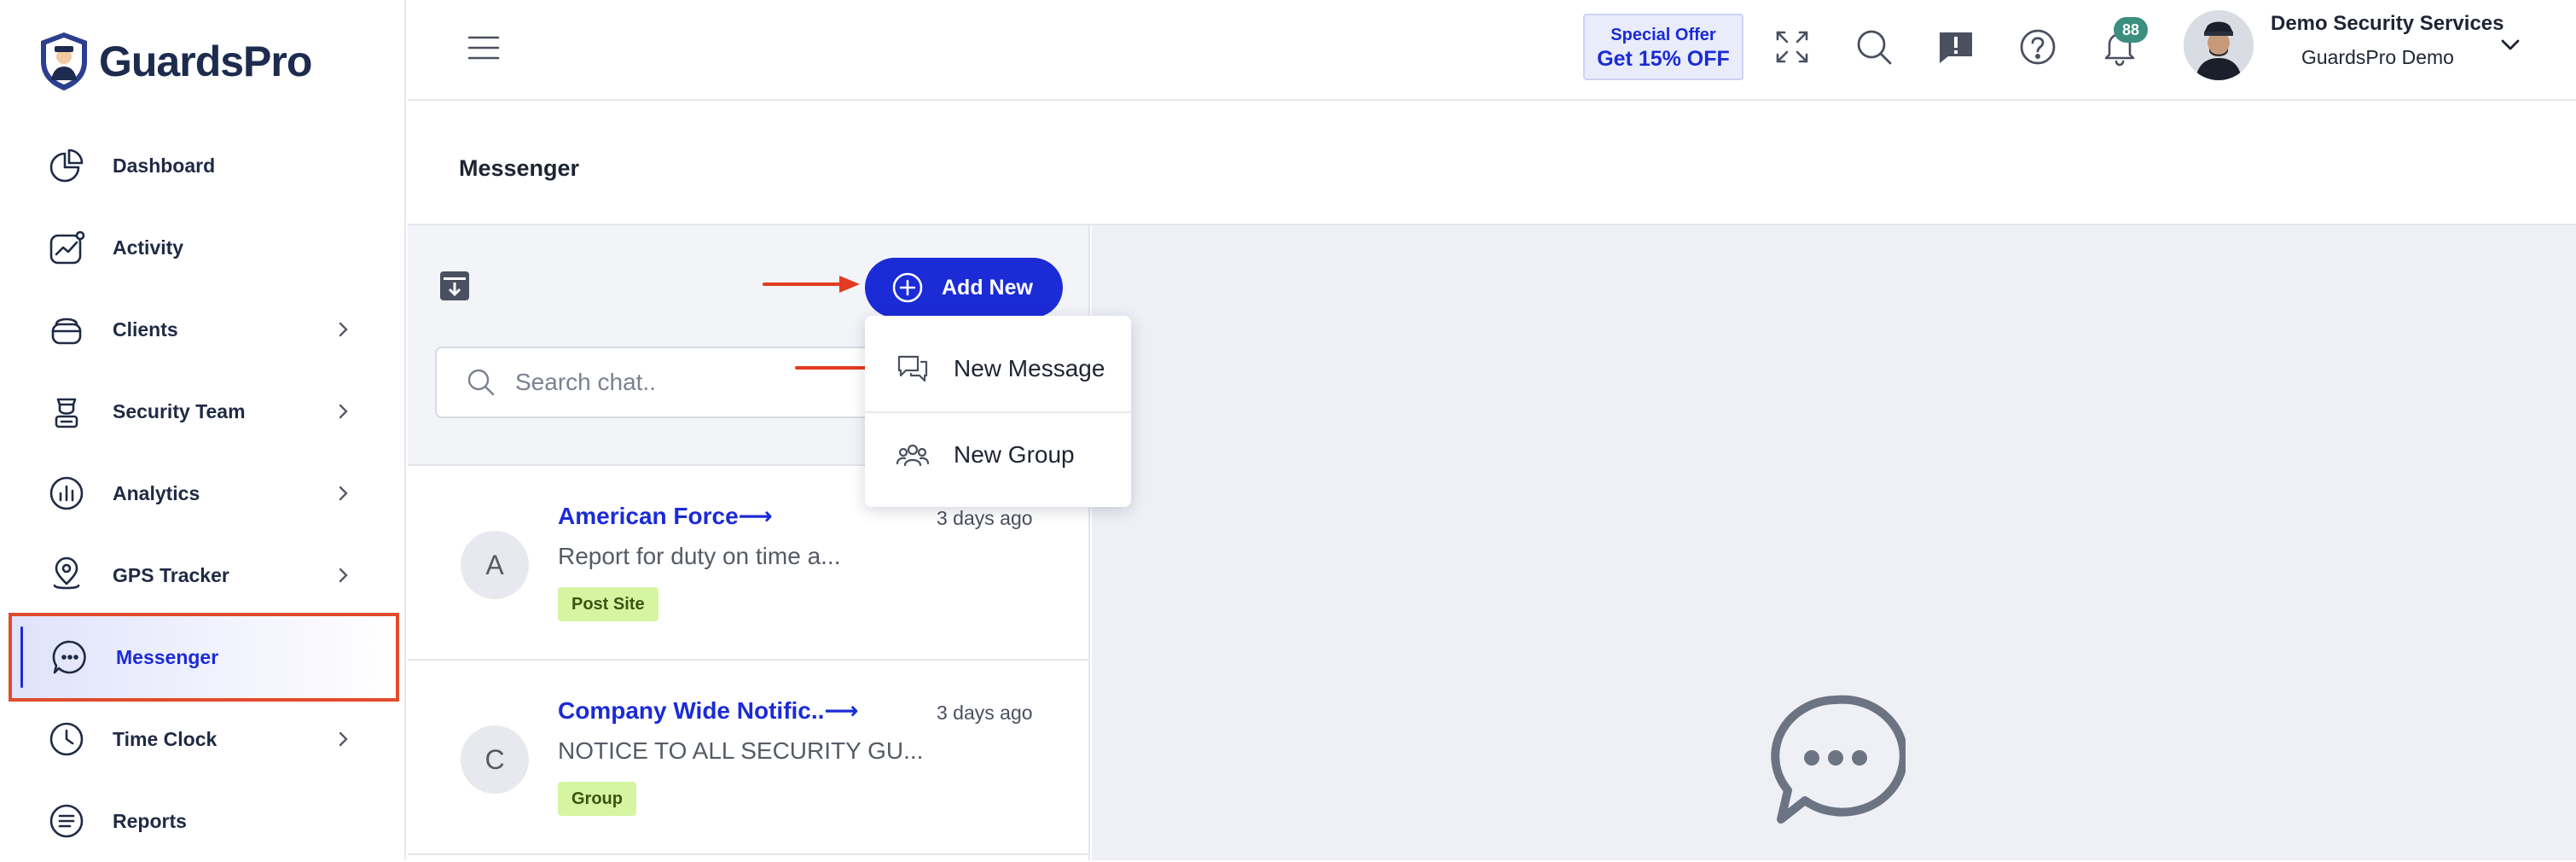 The width and height of the screenshot is (2576, 862). I want to click on menu-item-label: New Message, so click(1029, 368).